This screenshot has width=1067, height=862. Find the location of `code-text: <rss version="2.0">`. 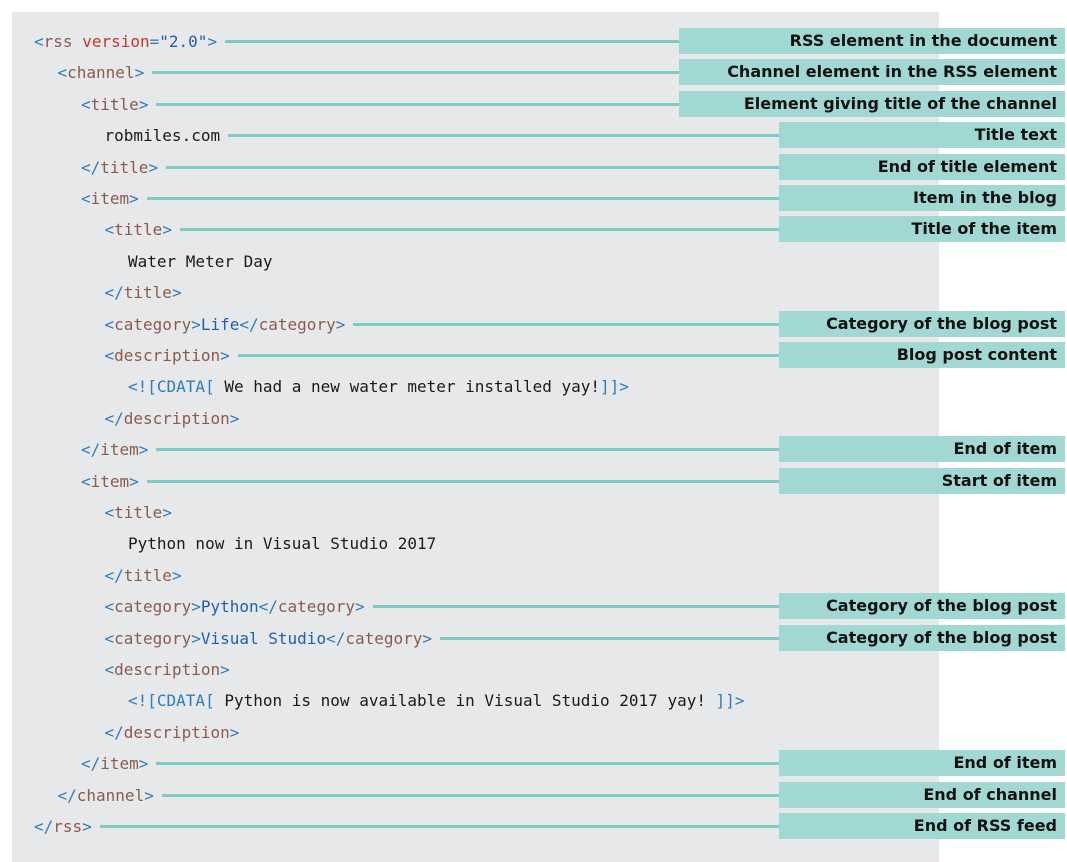

code-text: <rss version="2.0"> is located at coordinates (125, 42).